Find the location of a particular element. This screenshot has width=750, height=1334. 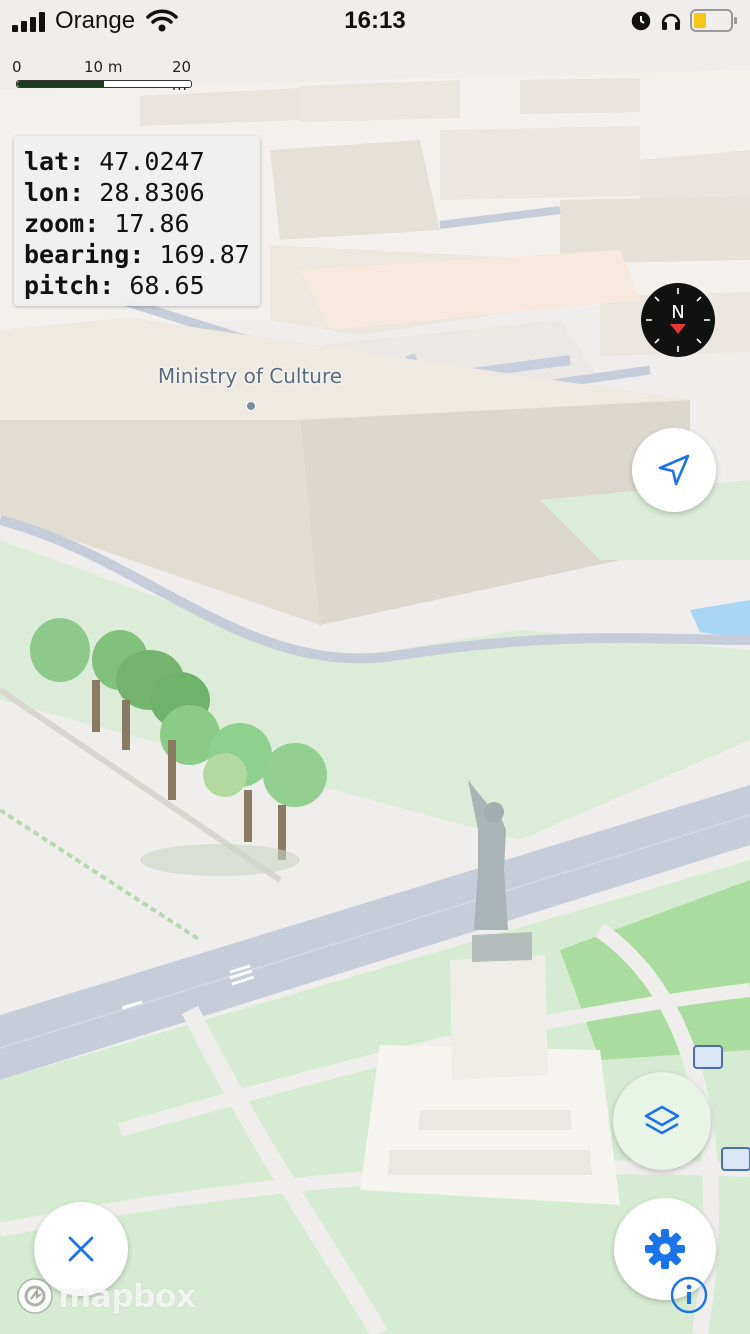

bearing-value: 169.87 is located at coordinates (204, 254).